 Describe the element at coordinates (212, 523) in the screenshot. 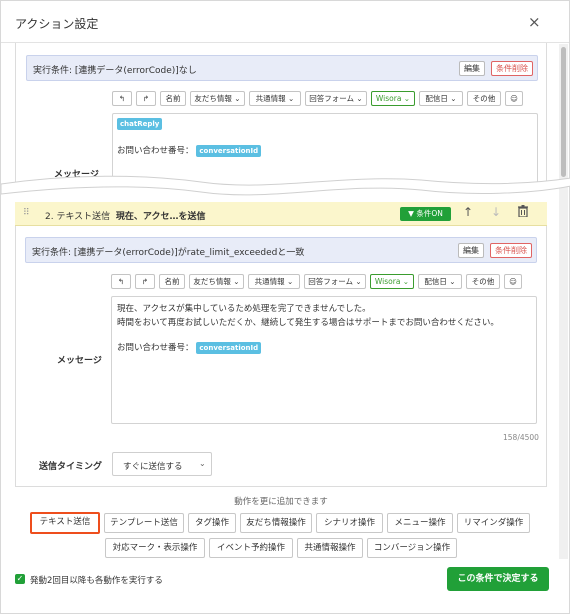

I see `add-tag-operation-button: タグ操作` at that location.